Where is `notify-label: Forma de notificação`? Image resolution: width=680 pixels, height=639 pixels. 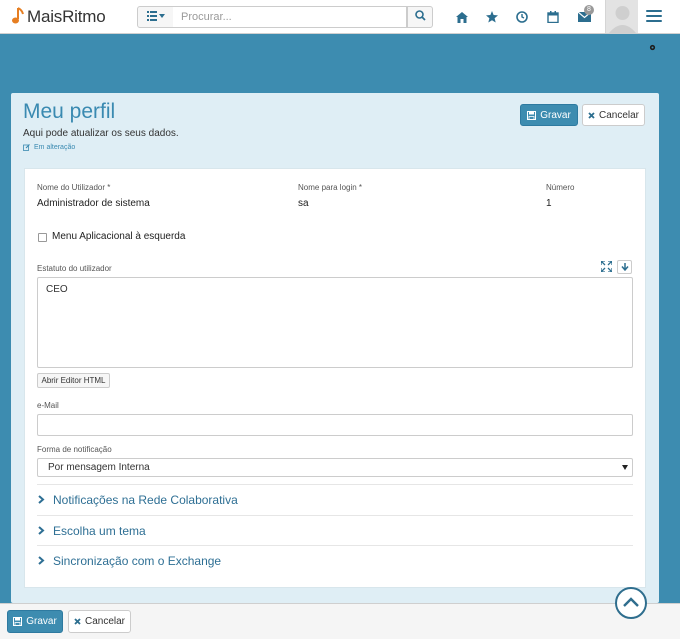
notify-label: Forma de notificação is located at coordinates (74, 449).